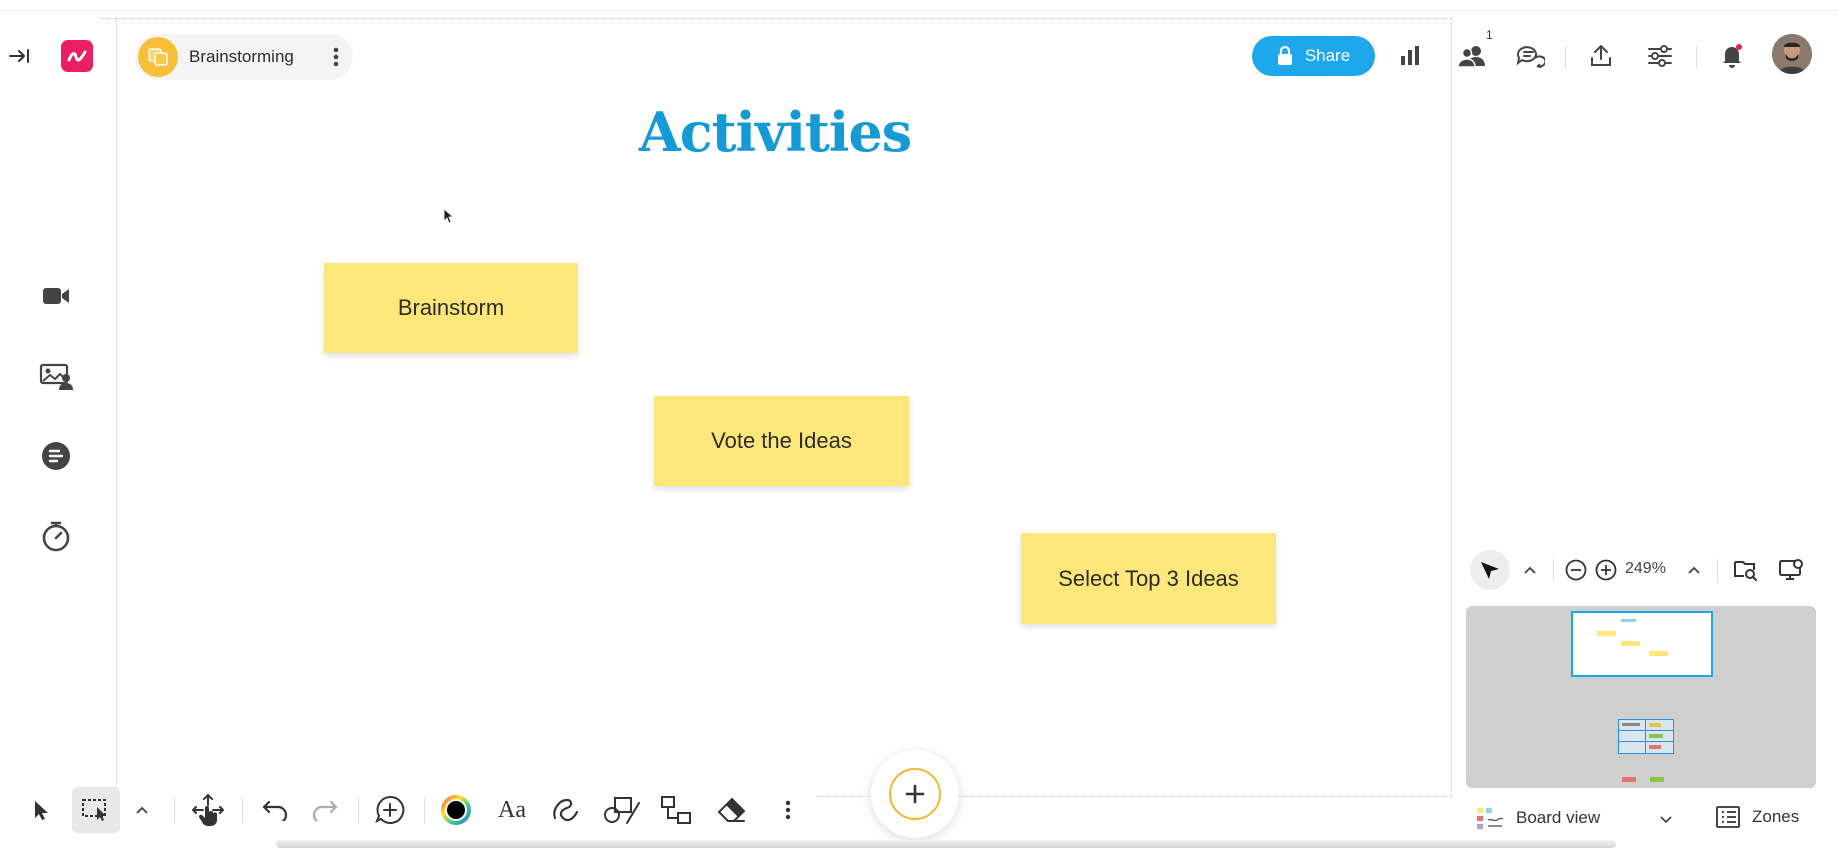 The width and height of the screenshot is (1838, 848). I want to click on find-on-board-button, so click(1745, 570).